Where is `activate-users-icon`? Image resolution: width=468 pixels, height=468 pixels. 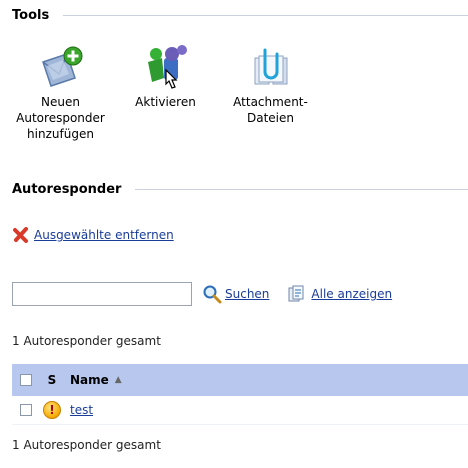 activate-users-icon is located at coordinates (167, 67).